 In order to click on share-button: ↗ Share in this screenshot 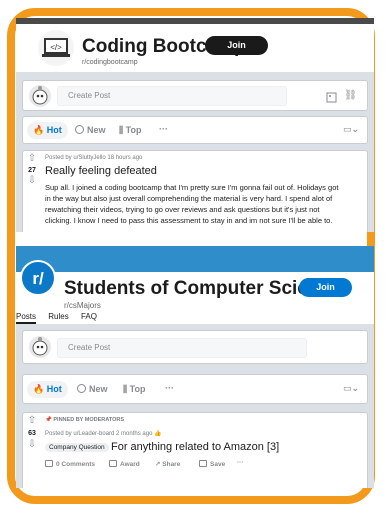, I will do `click(167, 464)`.